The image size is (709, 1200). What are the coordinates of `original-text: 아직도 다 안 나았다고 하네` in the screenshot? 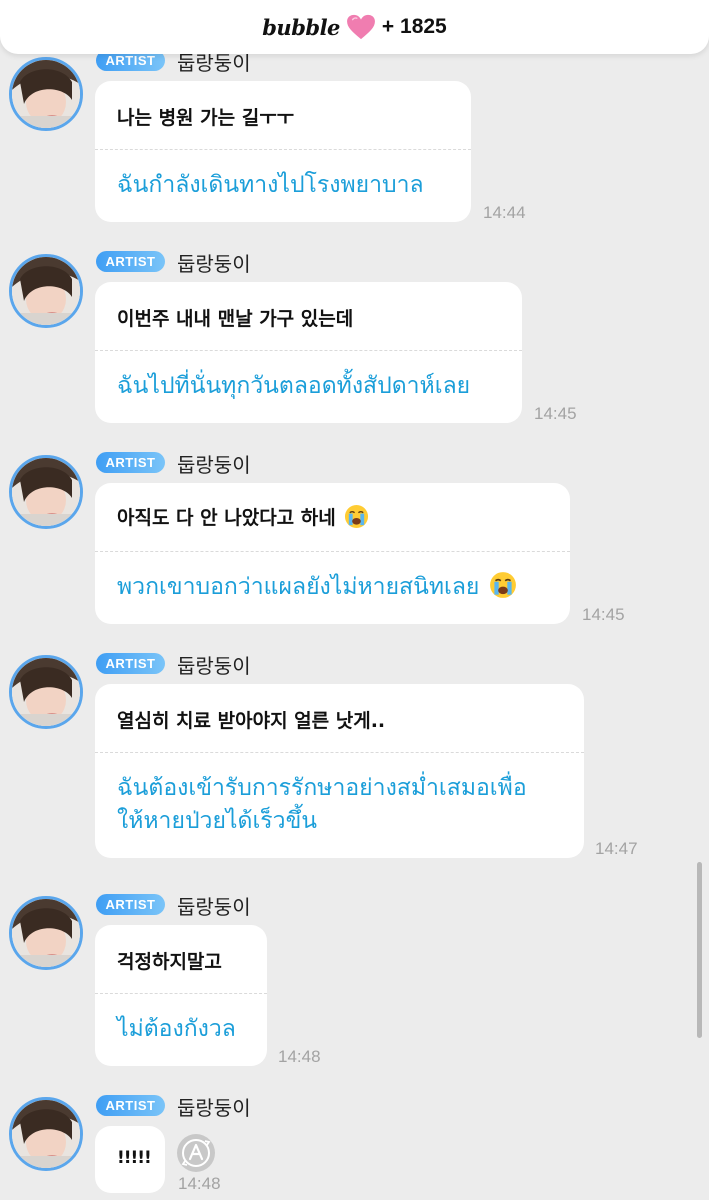 It's located at (226, 518).